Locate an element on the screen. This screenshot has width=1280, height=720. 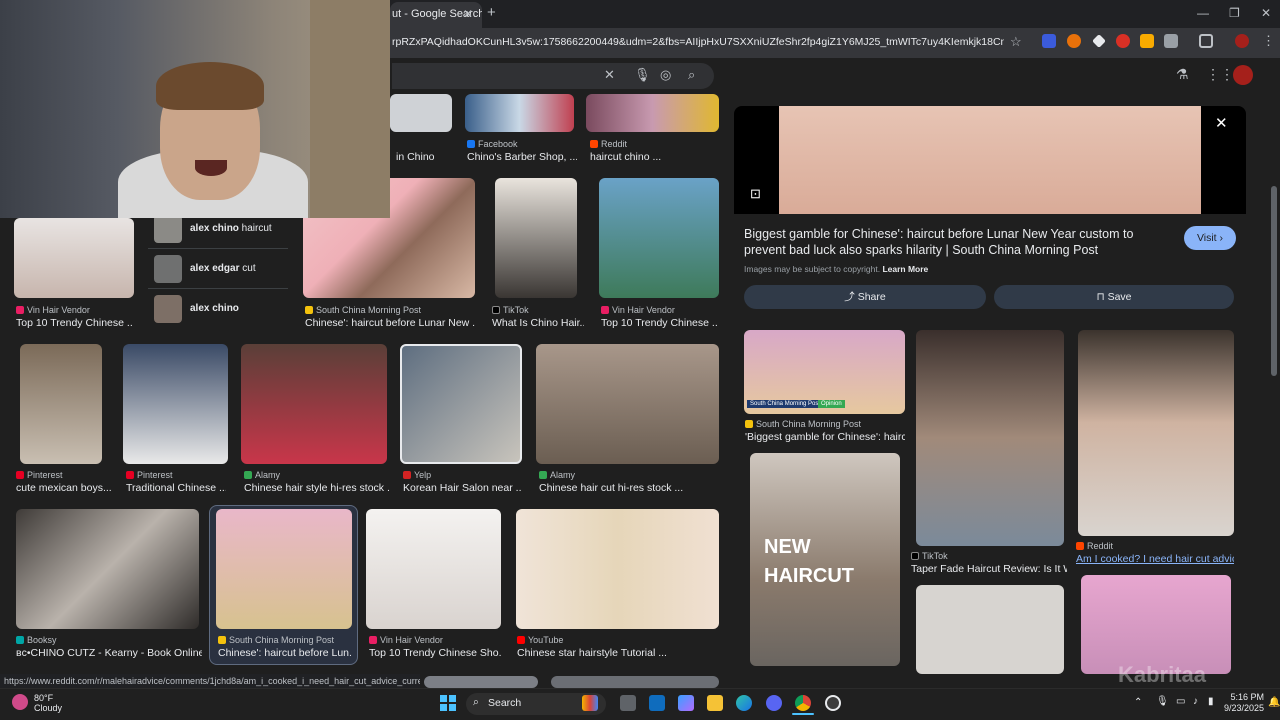
share-button: ⤴ Share is located at coordinates (865, 297).